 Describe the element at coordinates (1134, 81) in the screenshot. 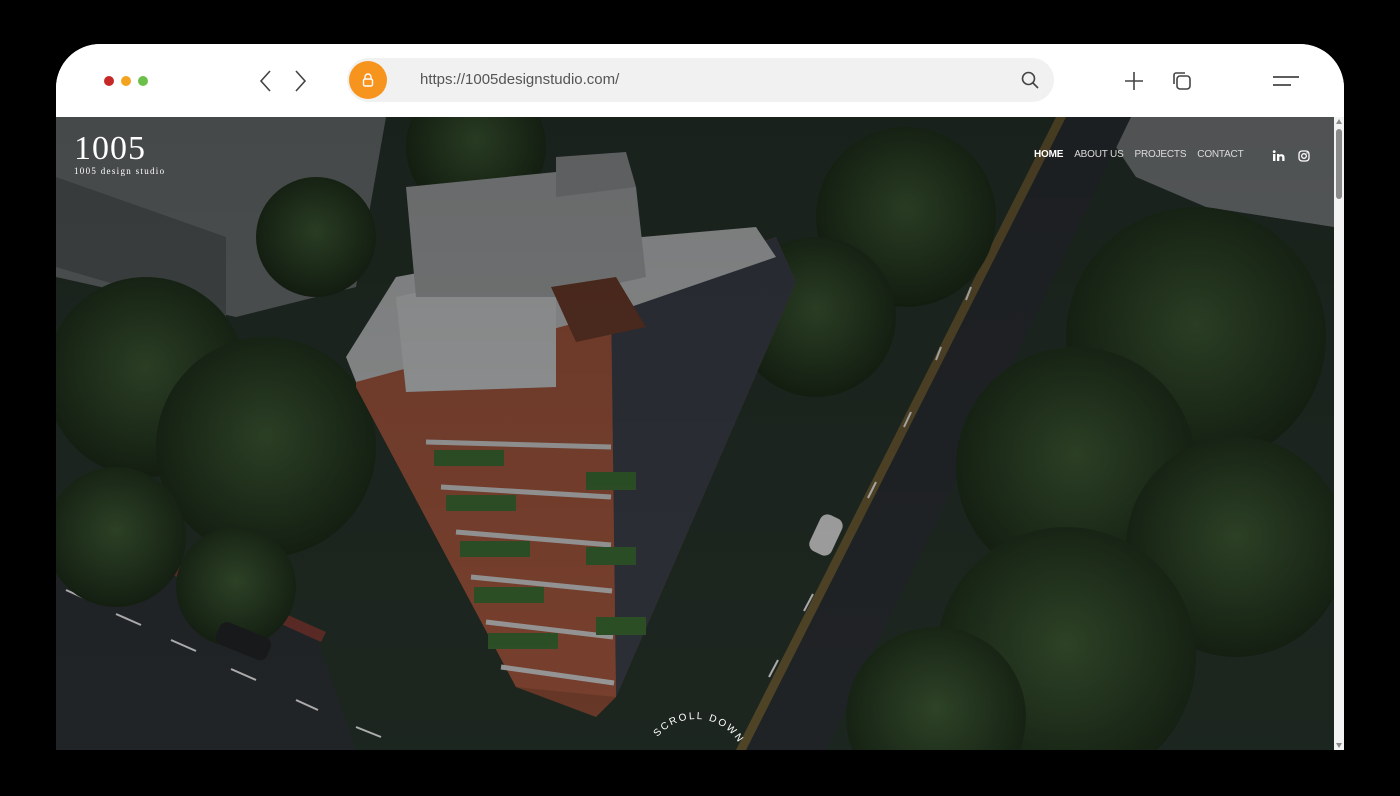

I see `new-tab-icon` at that location.